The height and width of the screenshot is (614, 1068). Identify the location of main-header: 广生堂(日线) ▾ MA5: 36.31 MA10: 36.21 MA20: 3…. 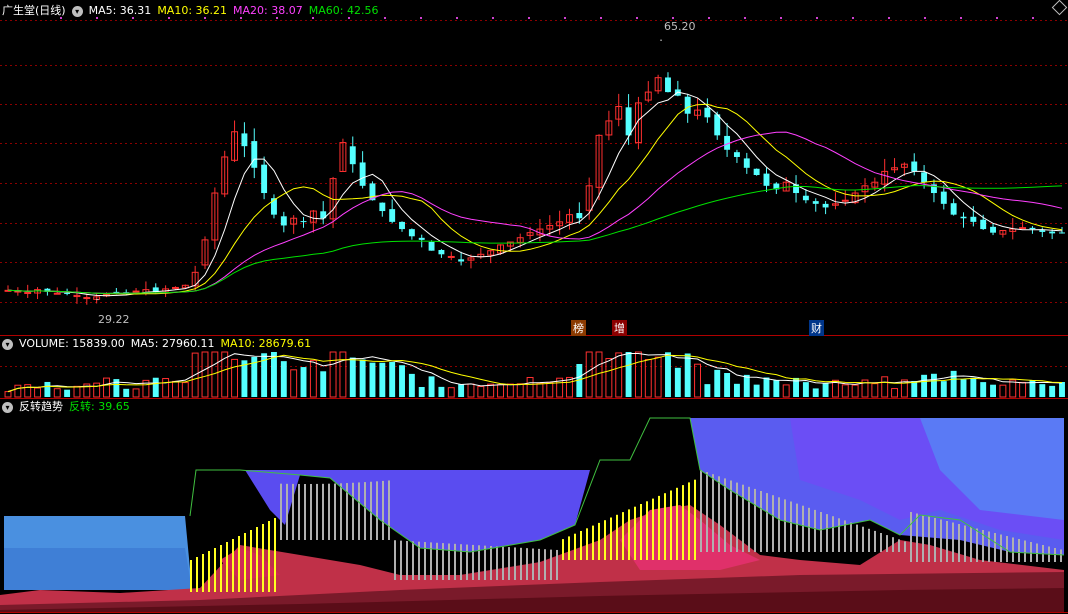
(190, 11).